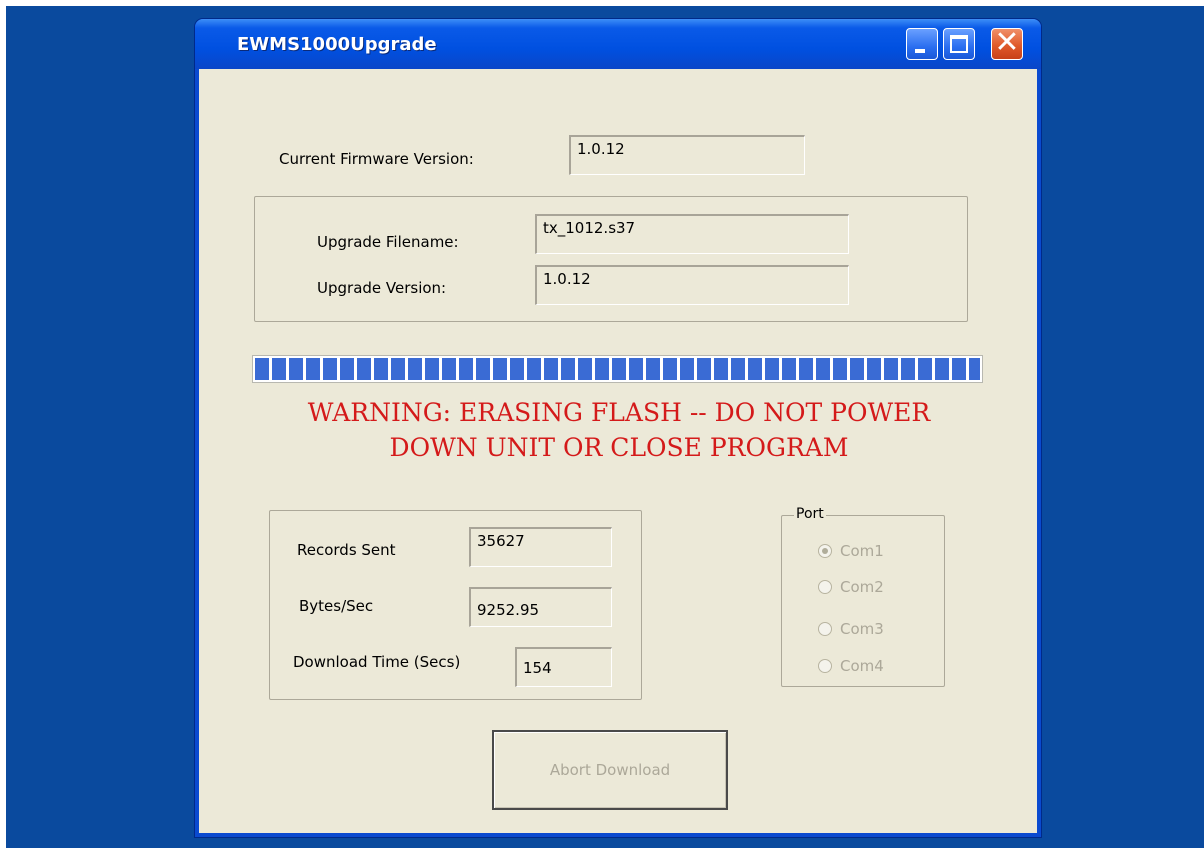  I want to click on com3-label: Com3, so click(862, 629).